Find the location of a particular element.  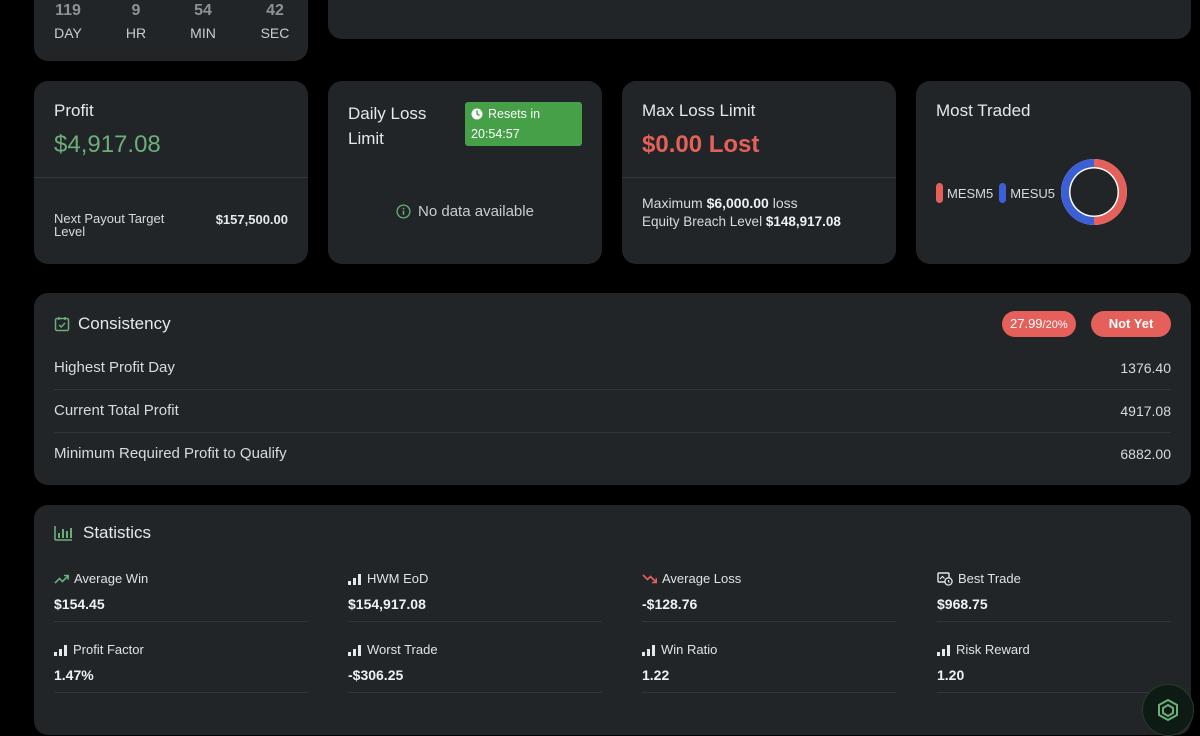

statistics-title: Statistics is located at coordinates (117, 532).